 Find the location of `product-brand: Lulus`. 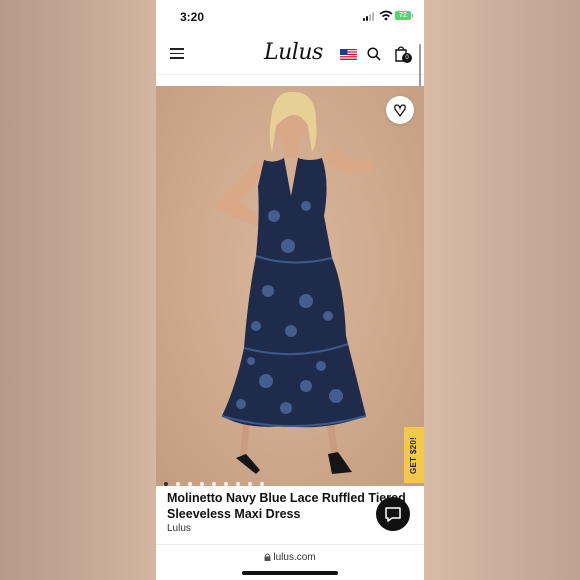

product-brand: Lulus is located at coordinates (179, 528).